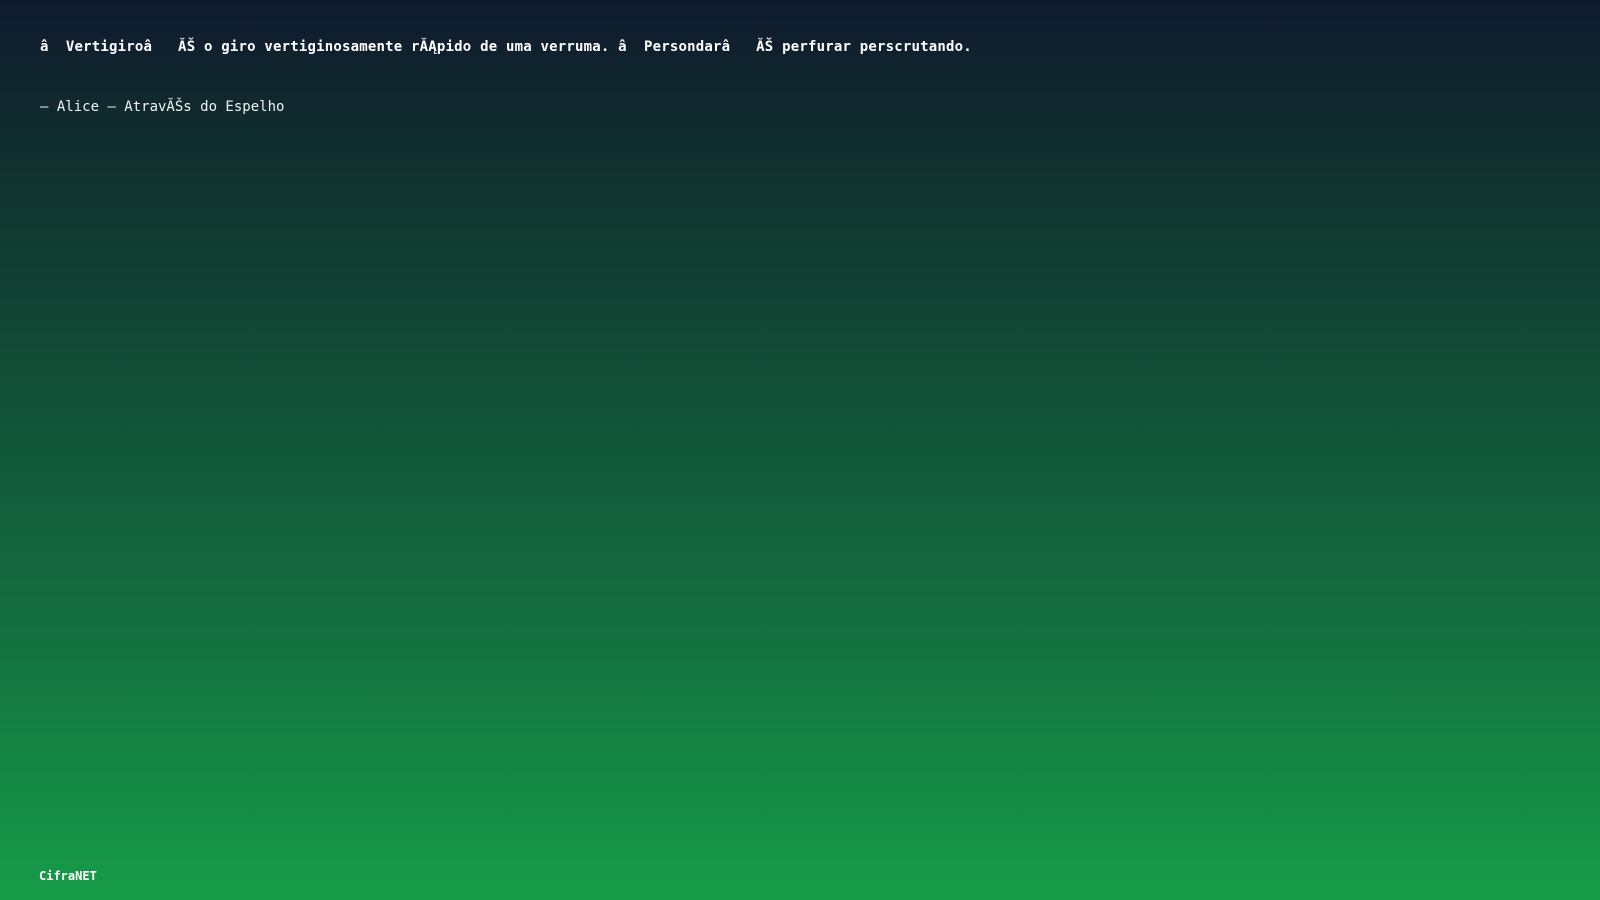 The image size is (1600, 900). What do you see at coordinates (162, 107) in the screenshot?
I see `quote-source: – Alice – AtravĂŠs do Espelho` at bounding box center [162, 107].